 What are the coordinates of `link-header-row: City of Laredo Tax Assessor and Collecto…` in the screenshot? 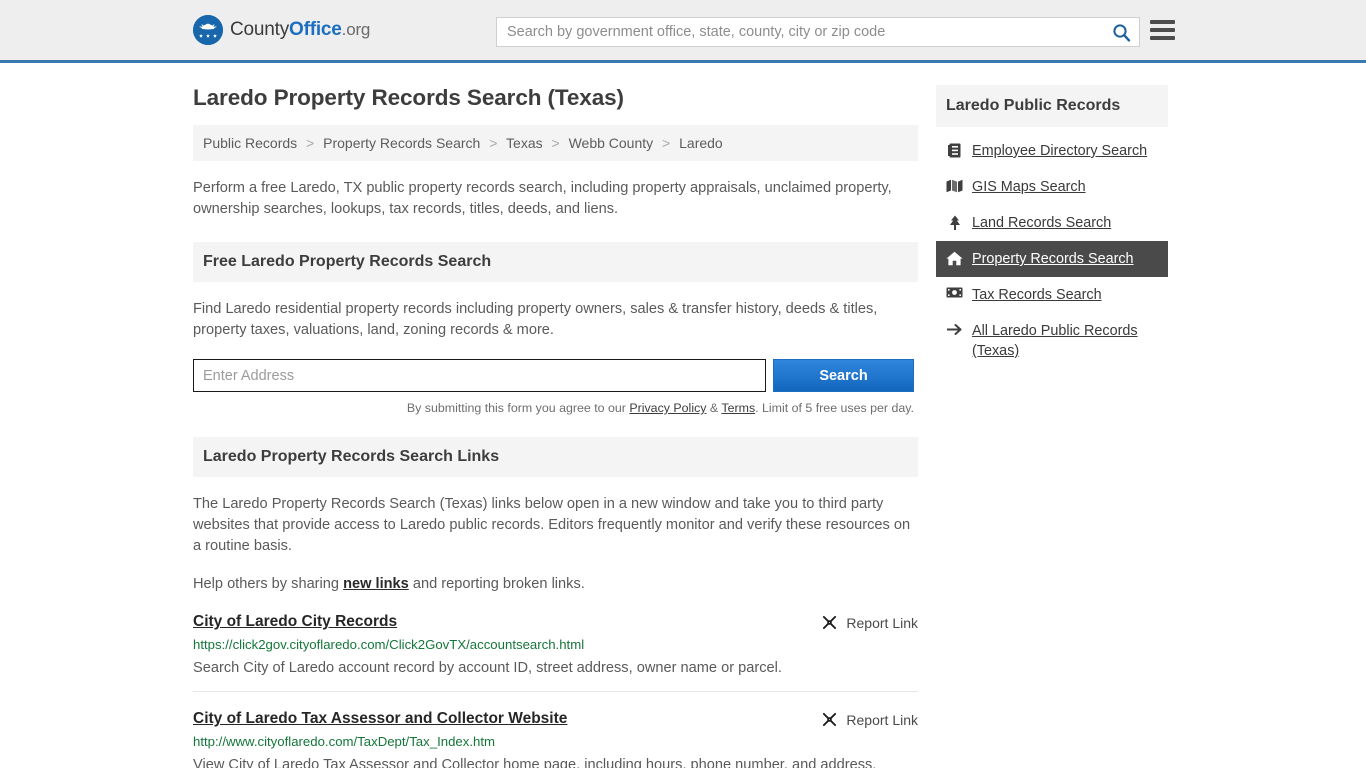 It's located at (555, 719).